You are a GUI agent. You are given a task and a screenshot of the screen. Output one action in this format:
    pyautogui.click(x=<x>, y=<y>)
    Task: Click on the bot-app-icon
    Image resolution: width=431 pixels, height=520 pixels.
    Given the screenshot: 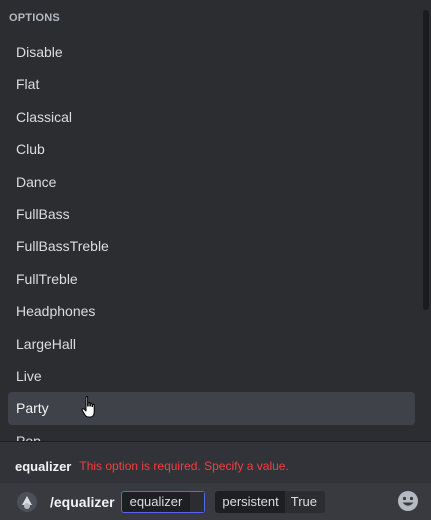 What is the action you would take?
    pyautogui.click(x=27, y=501)
    